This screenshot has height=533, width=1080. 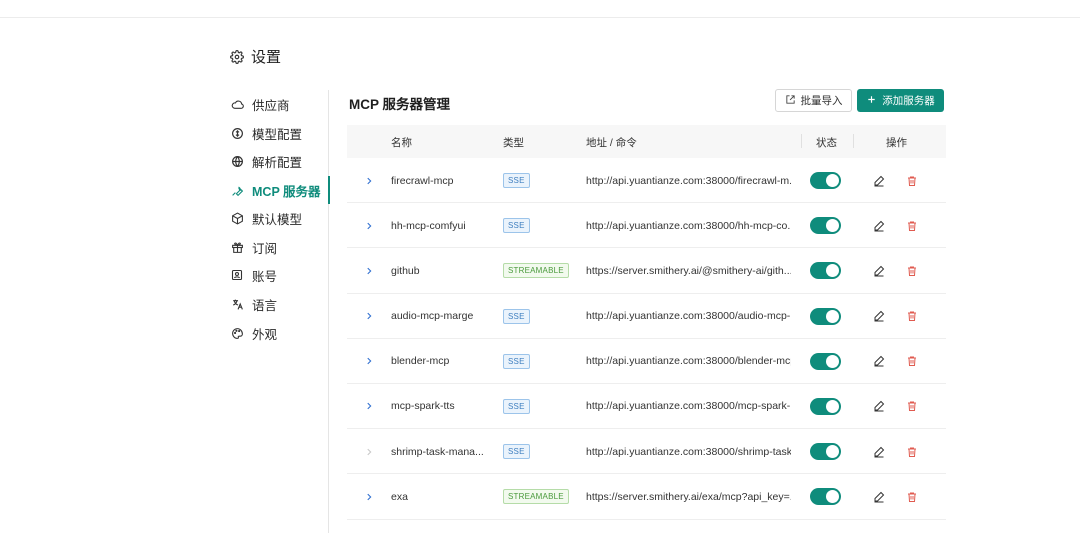 I want to click on sidebar-item-provider: 供应商, so click(x=279, y=104).